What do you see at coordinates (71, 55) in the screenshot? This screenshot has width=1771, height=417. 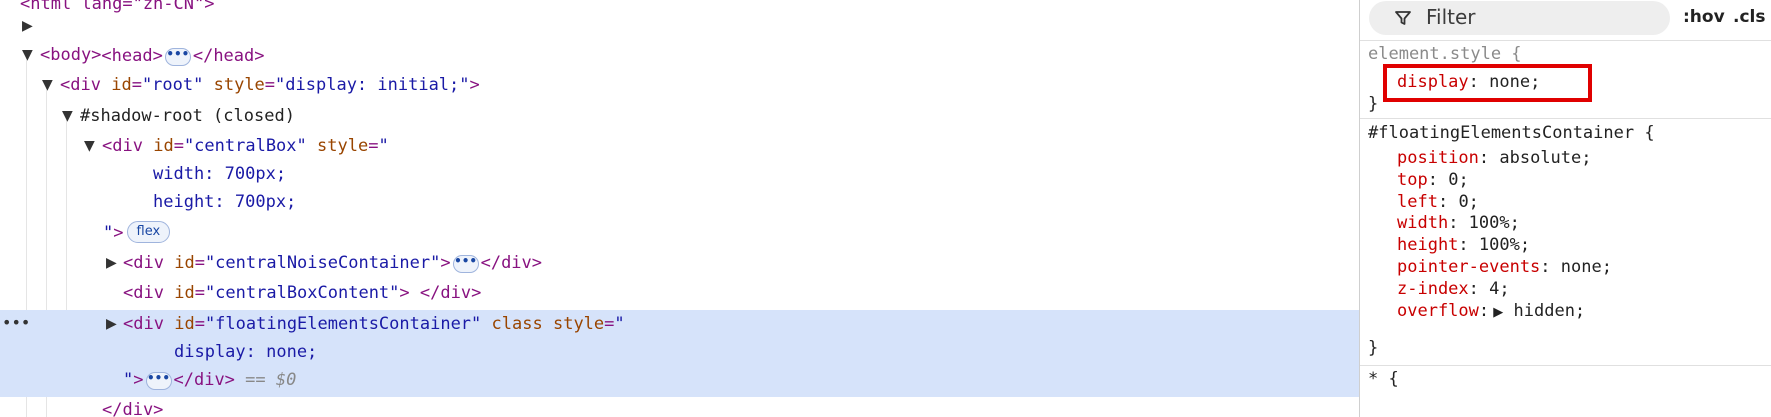 I see `body-open-tag: <body>` at bounding box center [71, 55].